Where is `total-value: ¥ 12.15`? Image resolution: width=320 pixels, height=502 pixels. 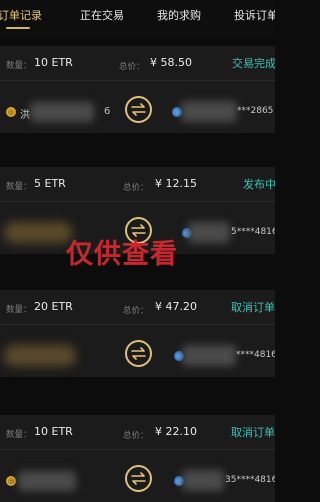
total-value: ¥ 12.15 is located at coordinates (176, 183).